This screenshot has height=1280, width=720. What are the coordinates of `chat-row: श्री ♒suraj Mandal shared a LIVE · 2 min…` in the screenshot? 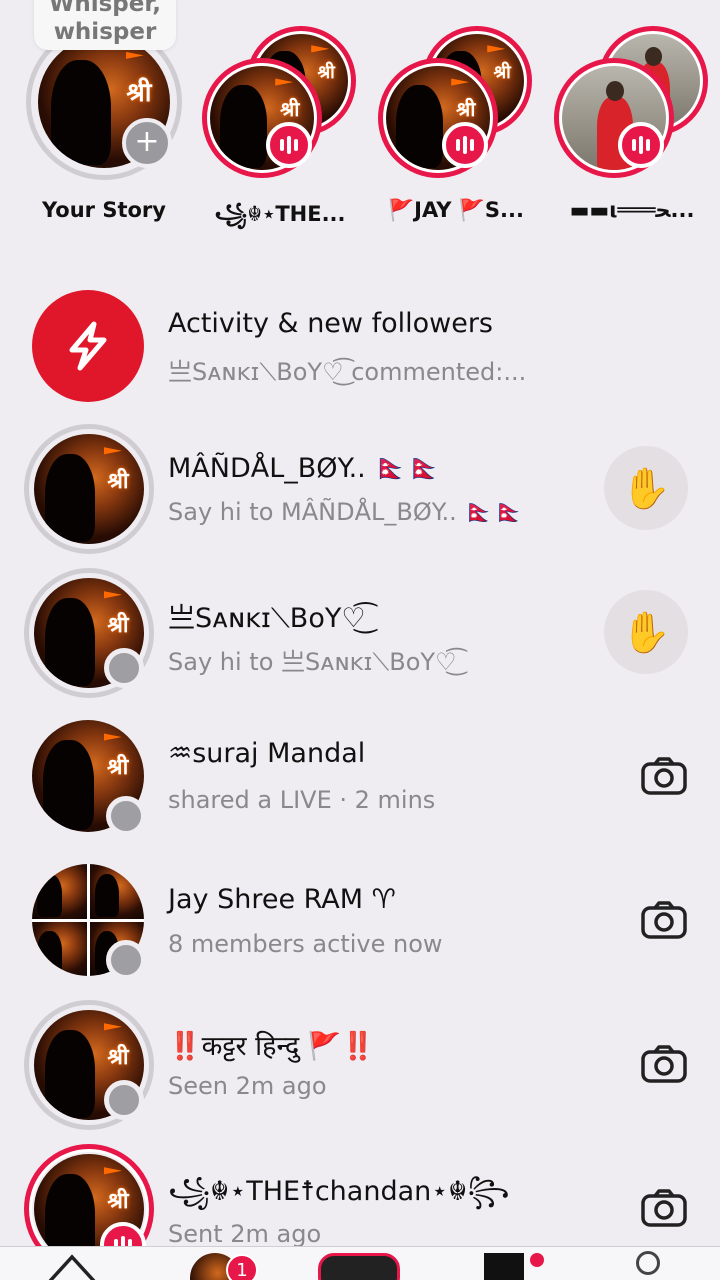 It's located at (360, 774).